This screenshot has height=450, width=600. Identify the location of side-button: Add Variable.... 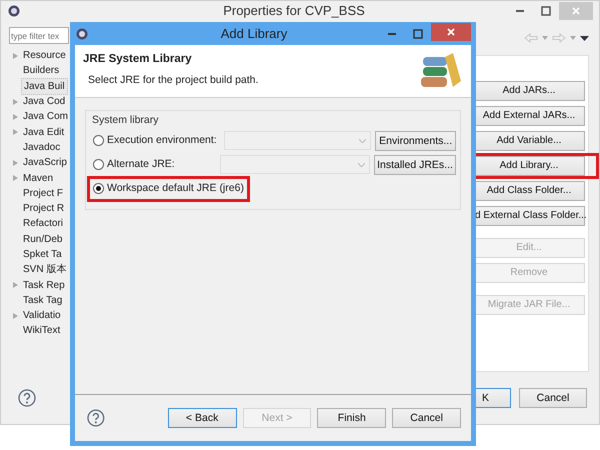
(529, 141).